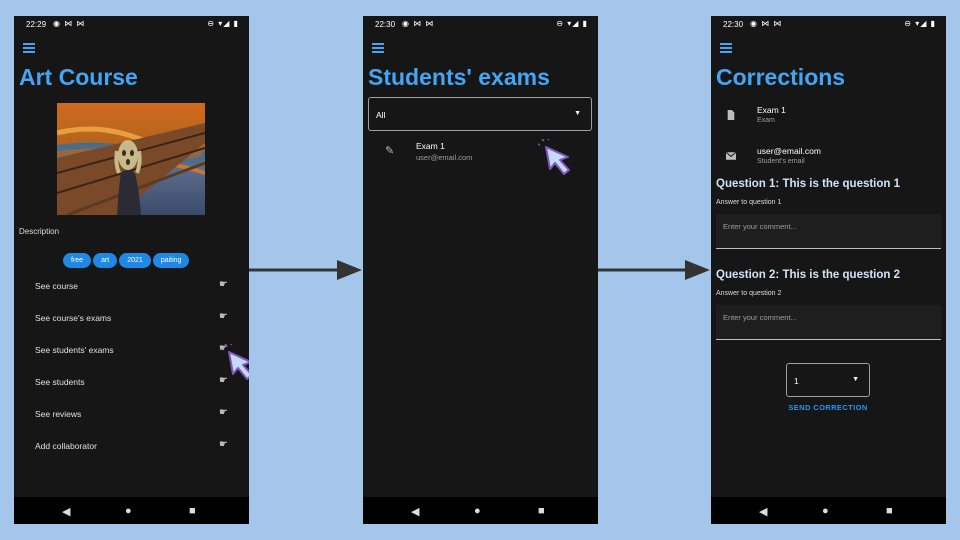  What do you see at coordinates (131, 350) in the screenshot?
I see `menu-item-see-students-exams: See students' exams ☛` at bounding box center [131, 350].